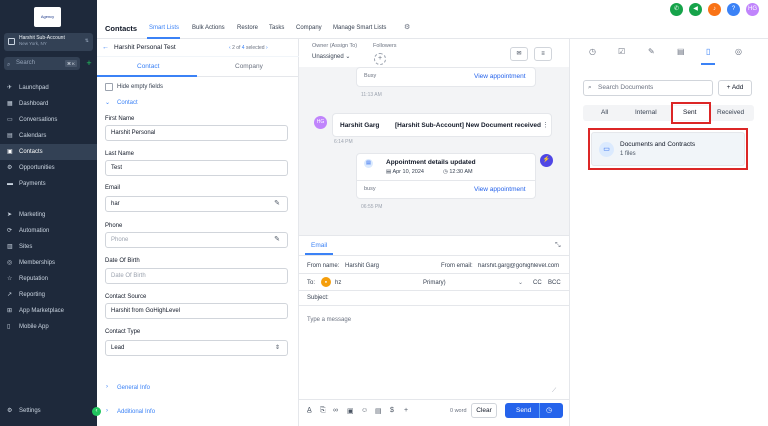 The width and height of the screenshot is (768, 426). What do you see at coordinates (409, 28) in the screenshot?
I see `gear-icon: ⚙` at bounding box center [409, 28].